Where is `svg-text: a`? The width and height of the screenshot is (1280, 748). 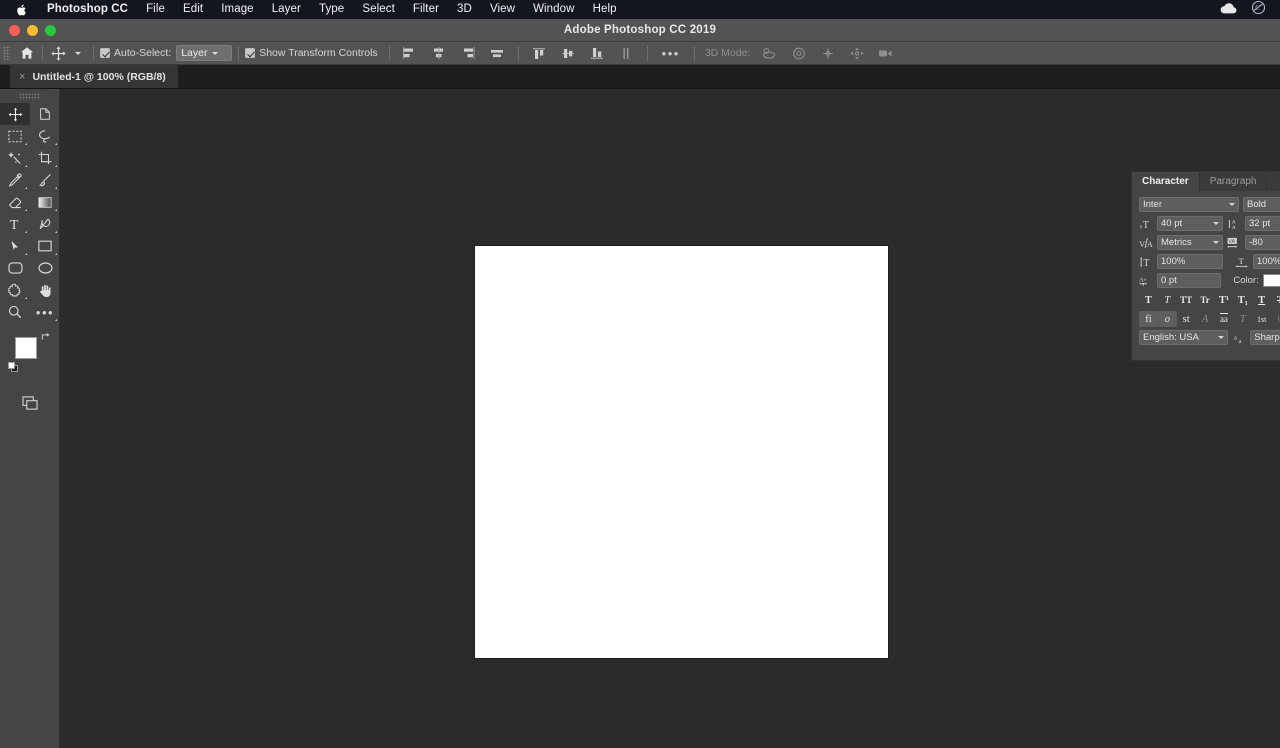 svg-text: a is located at coordinates (1235, 337).